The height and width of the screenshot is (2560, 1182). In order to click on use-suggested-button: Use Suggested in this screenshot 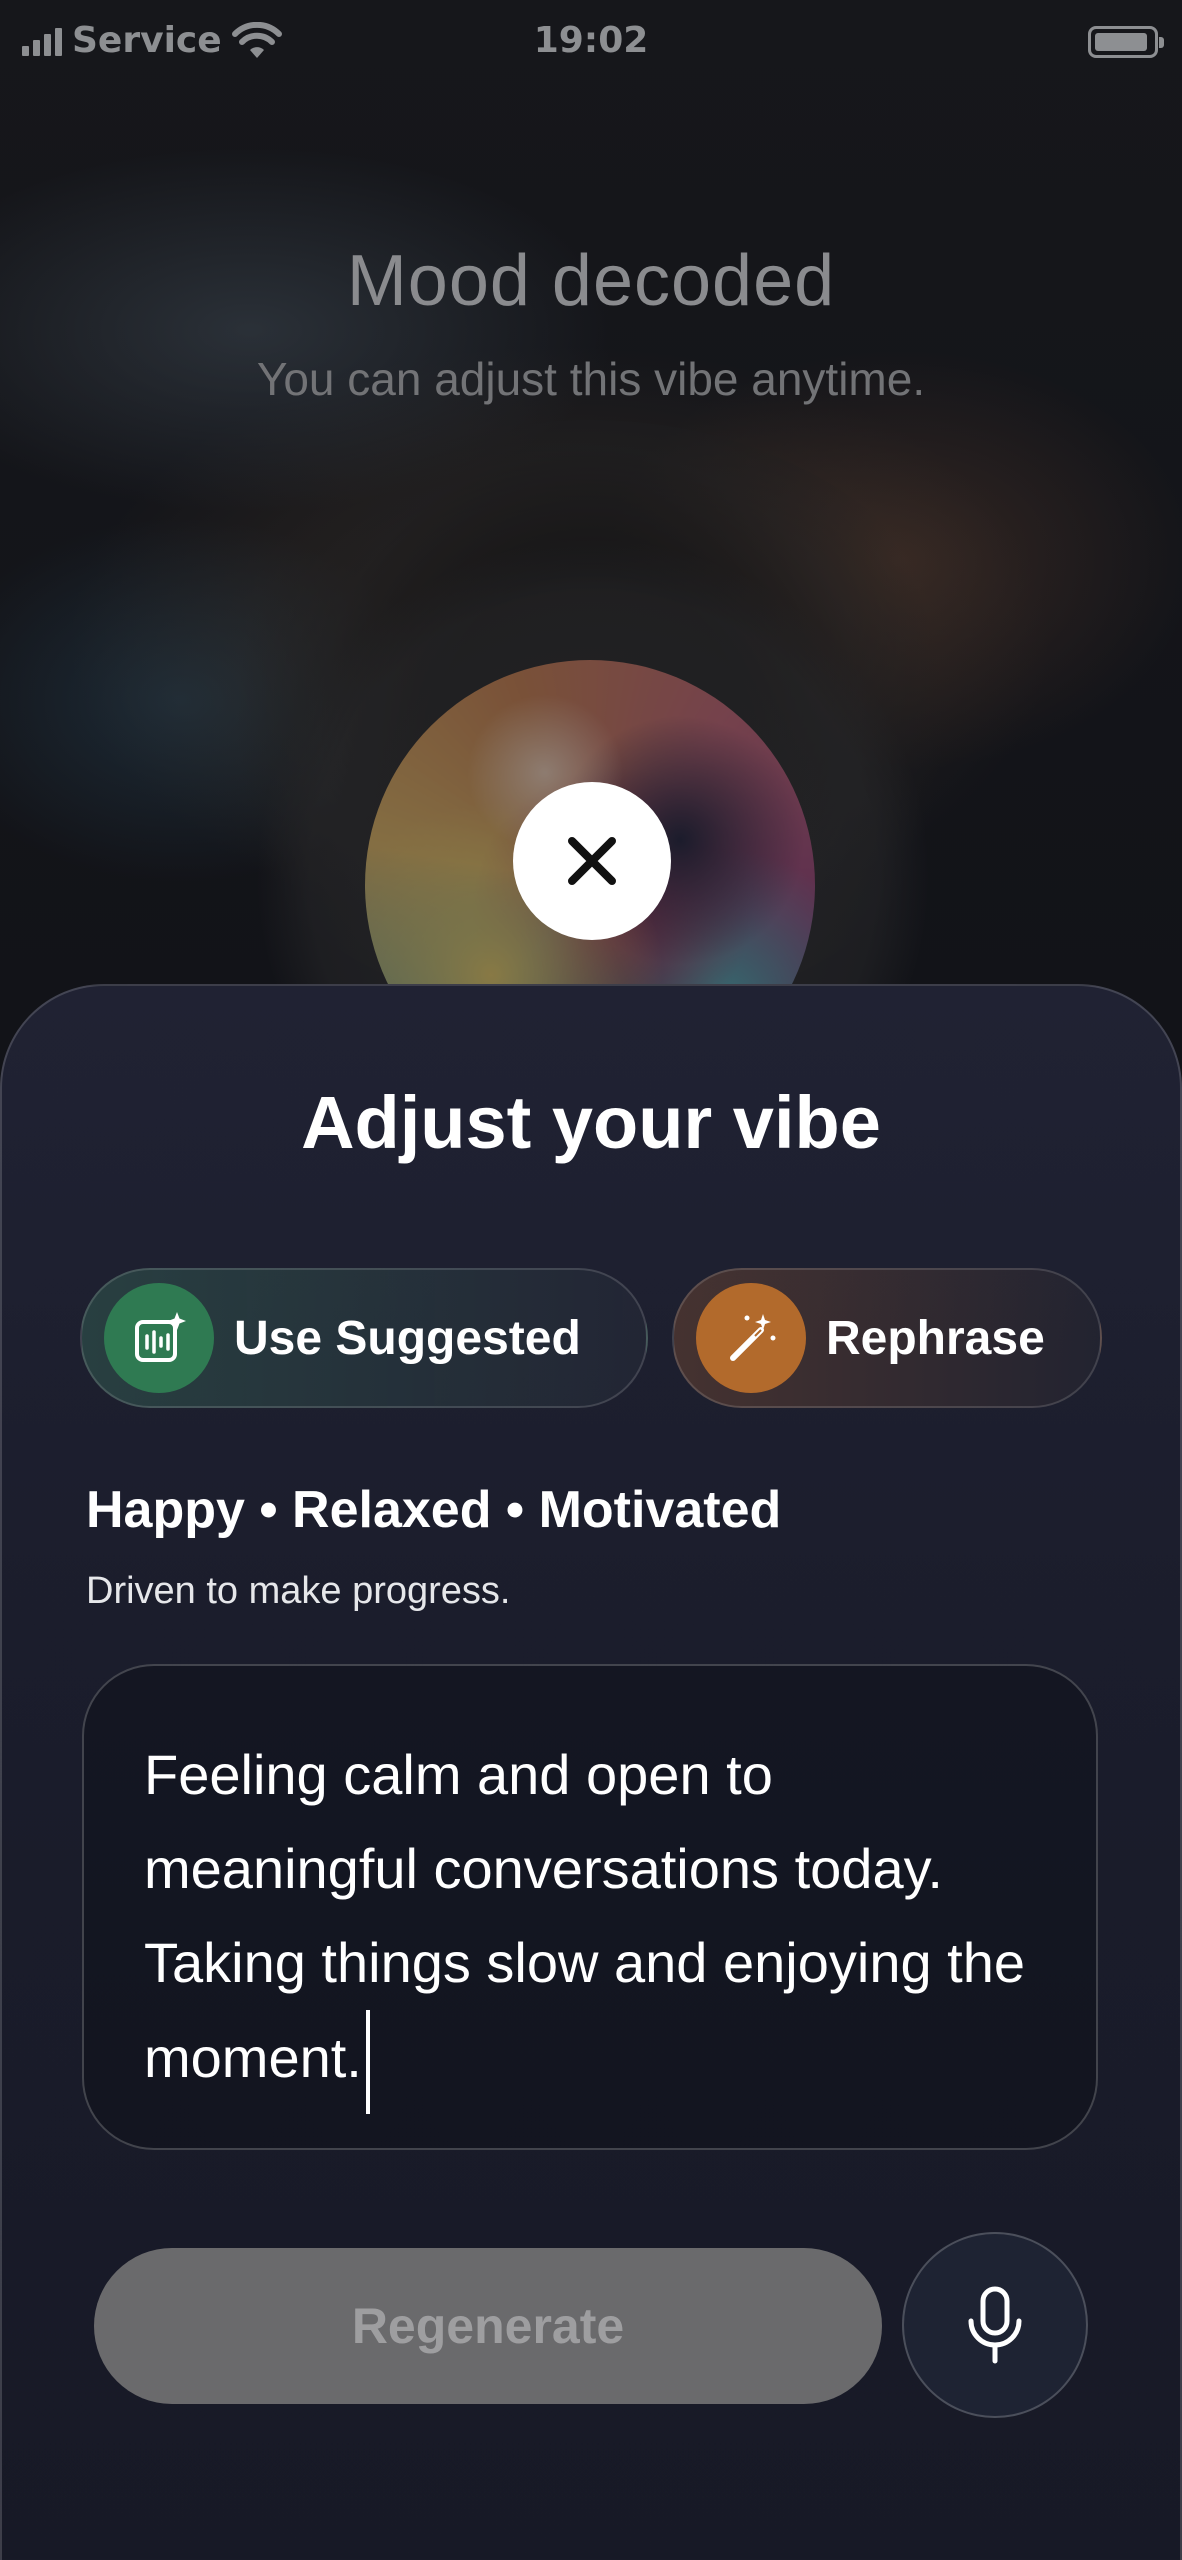, I will do `click(364, 1338)`.